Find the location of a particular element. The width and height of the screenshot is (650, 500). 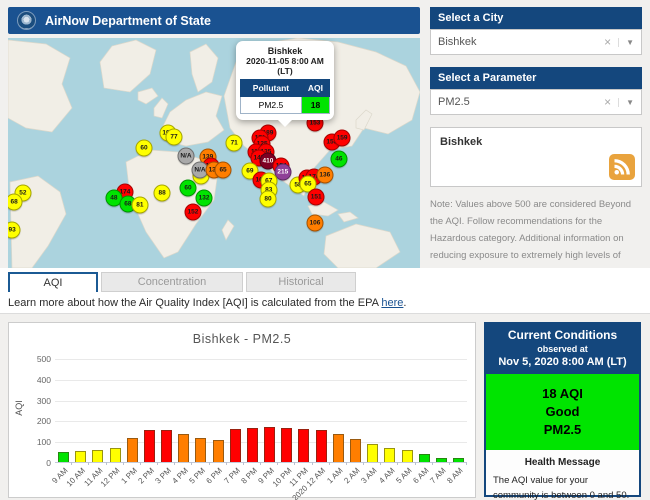

chart-slot: 10 AM is located at coordinates (77, 423).